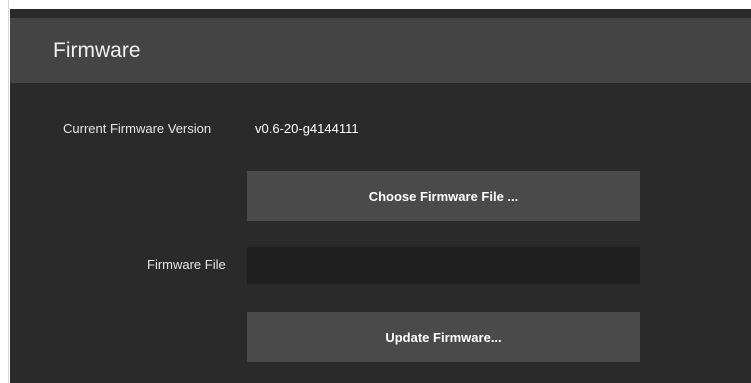 This screenshot has height=383, width=751. What do you see at coordinates (307, 128) in the screenshot?
I see `current-version-value: v0.6-20-g4144111` at bounding box center [307, 128].